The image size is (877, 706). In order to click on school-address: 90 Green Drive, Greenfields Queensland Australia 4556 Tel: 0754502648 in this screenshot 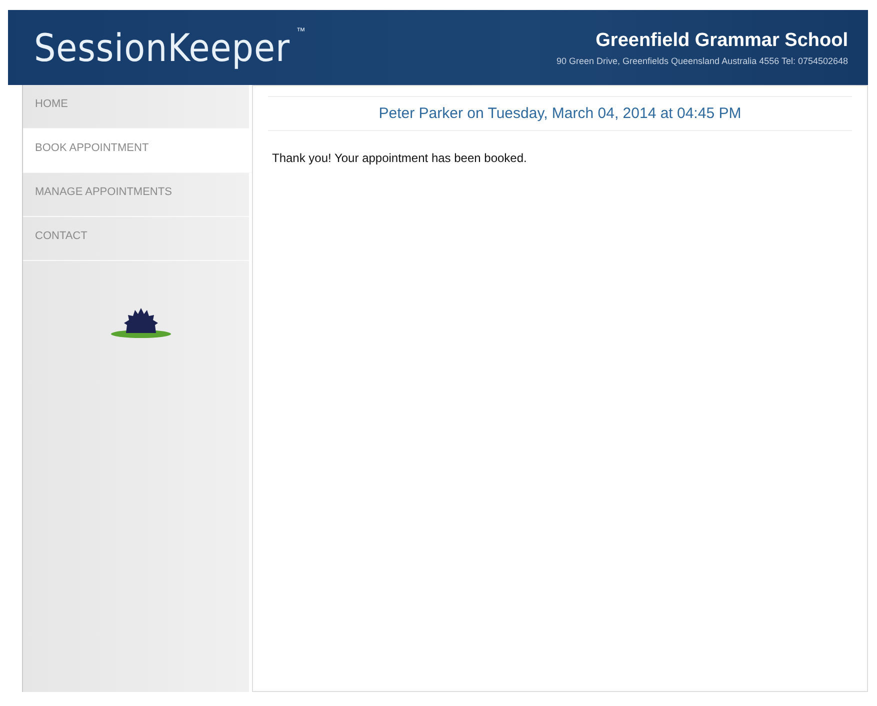, I will do `click(702, 61)`.